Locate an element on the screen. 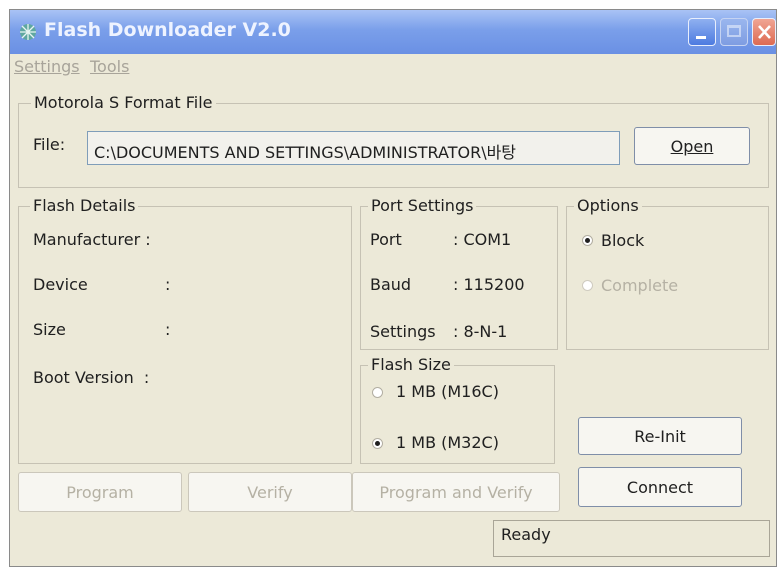 This screenshot has height=571, width=779. option-complete-radio: Complete is located at coordinates (651, 287).